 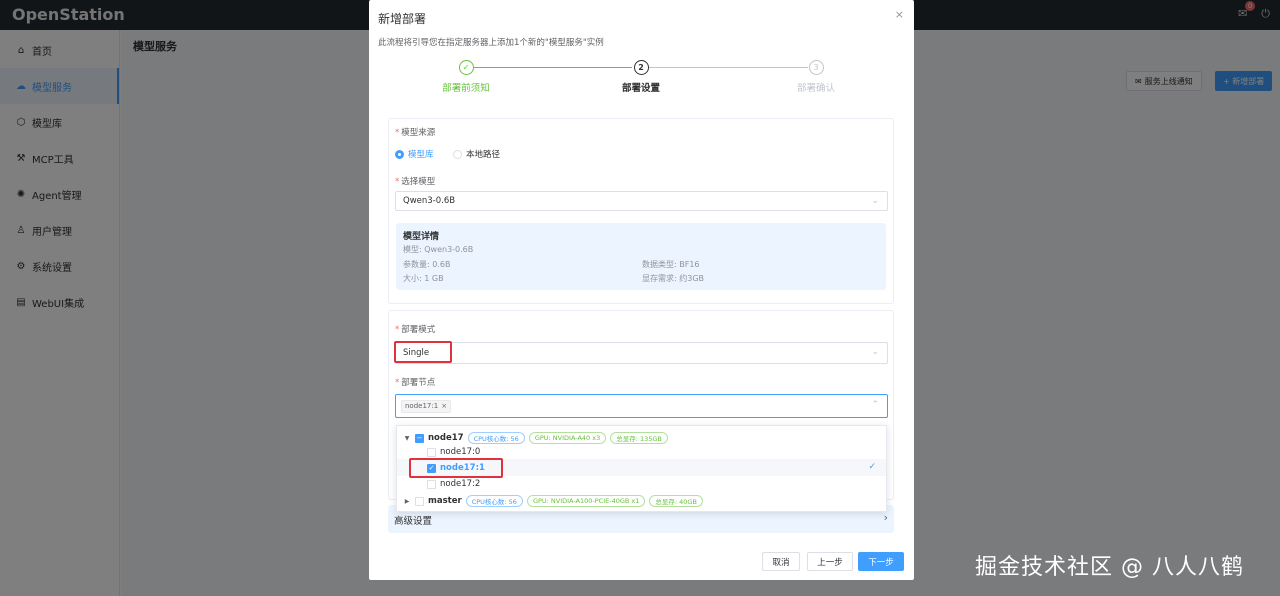 I want to click on step-pre-deploy: ✓ 部署前须知, so click(x=466, y=77).